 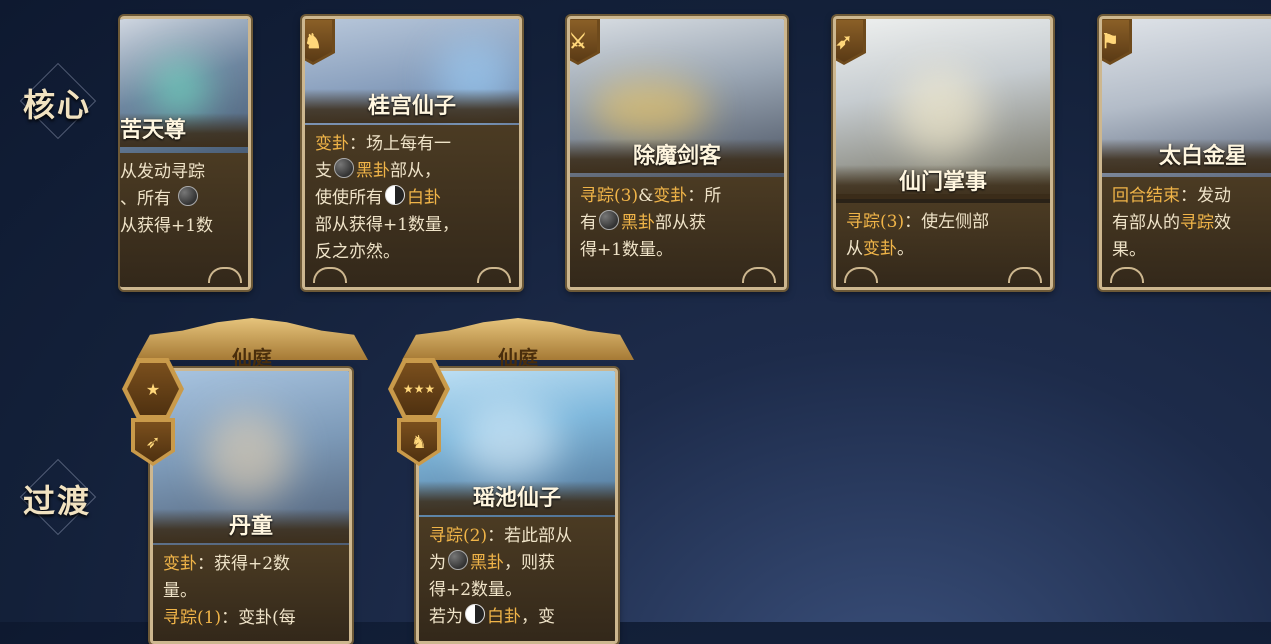 I want to click on card-desc: 变卦：获得+2数 量。 寻踪(1)：变卦(每, so click(x=251, y=593).